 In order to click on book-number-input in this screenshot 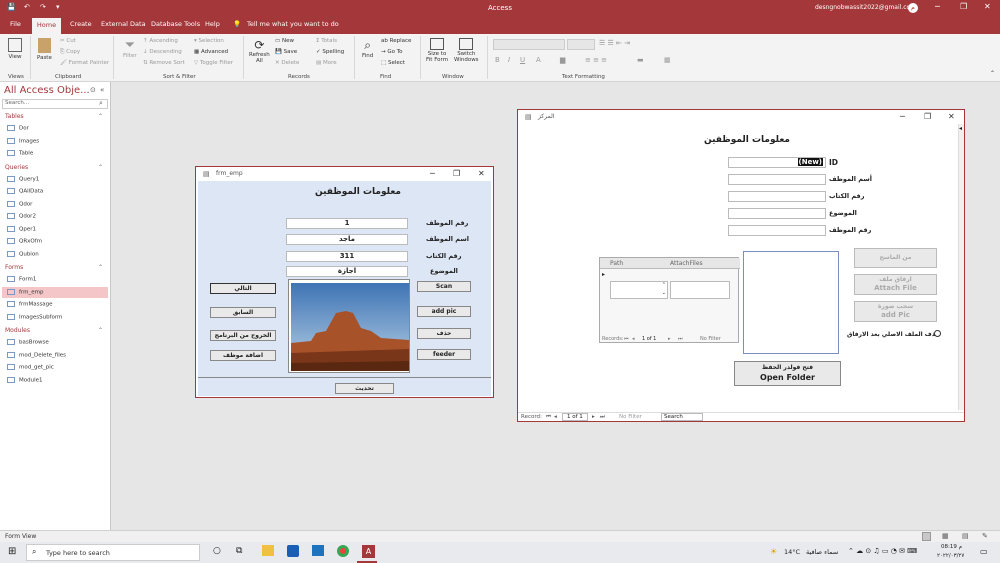, I will do `click(777, 196)`.